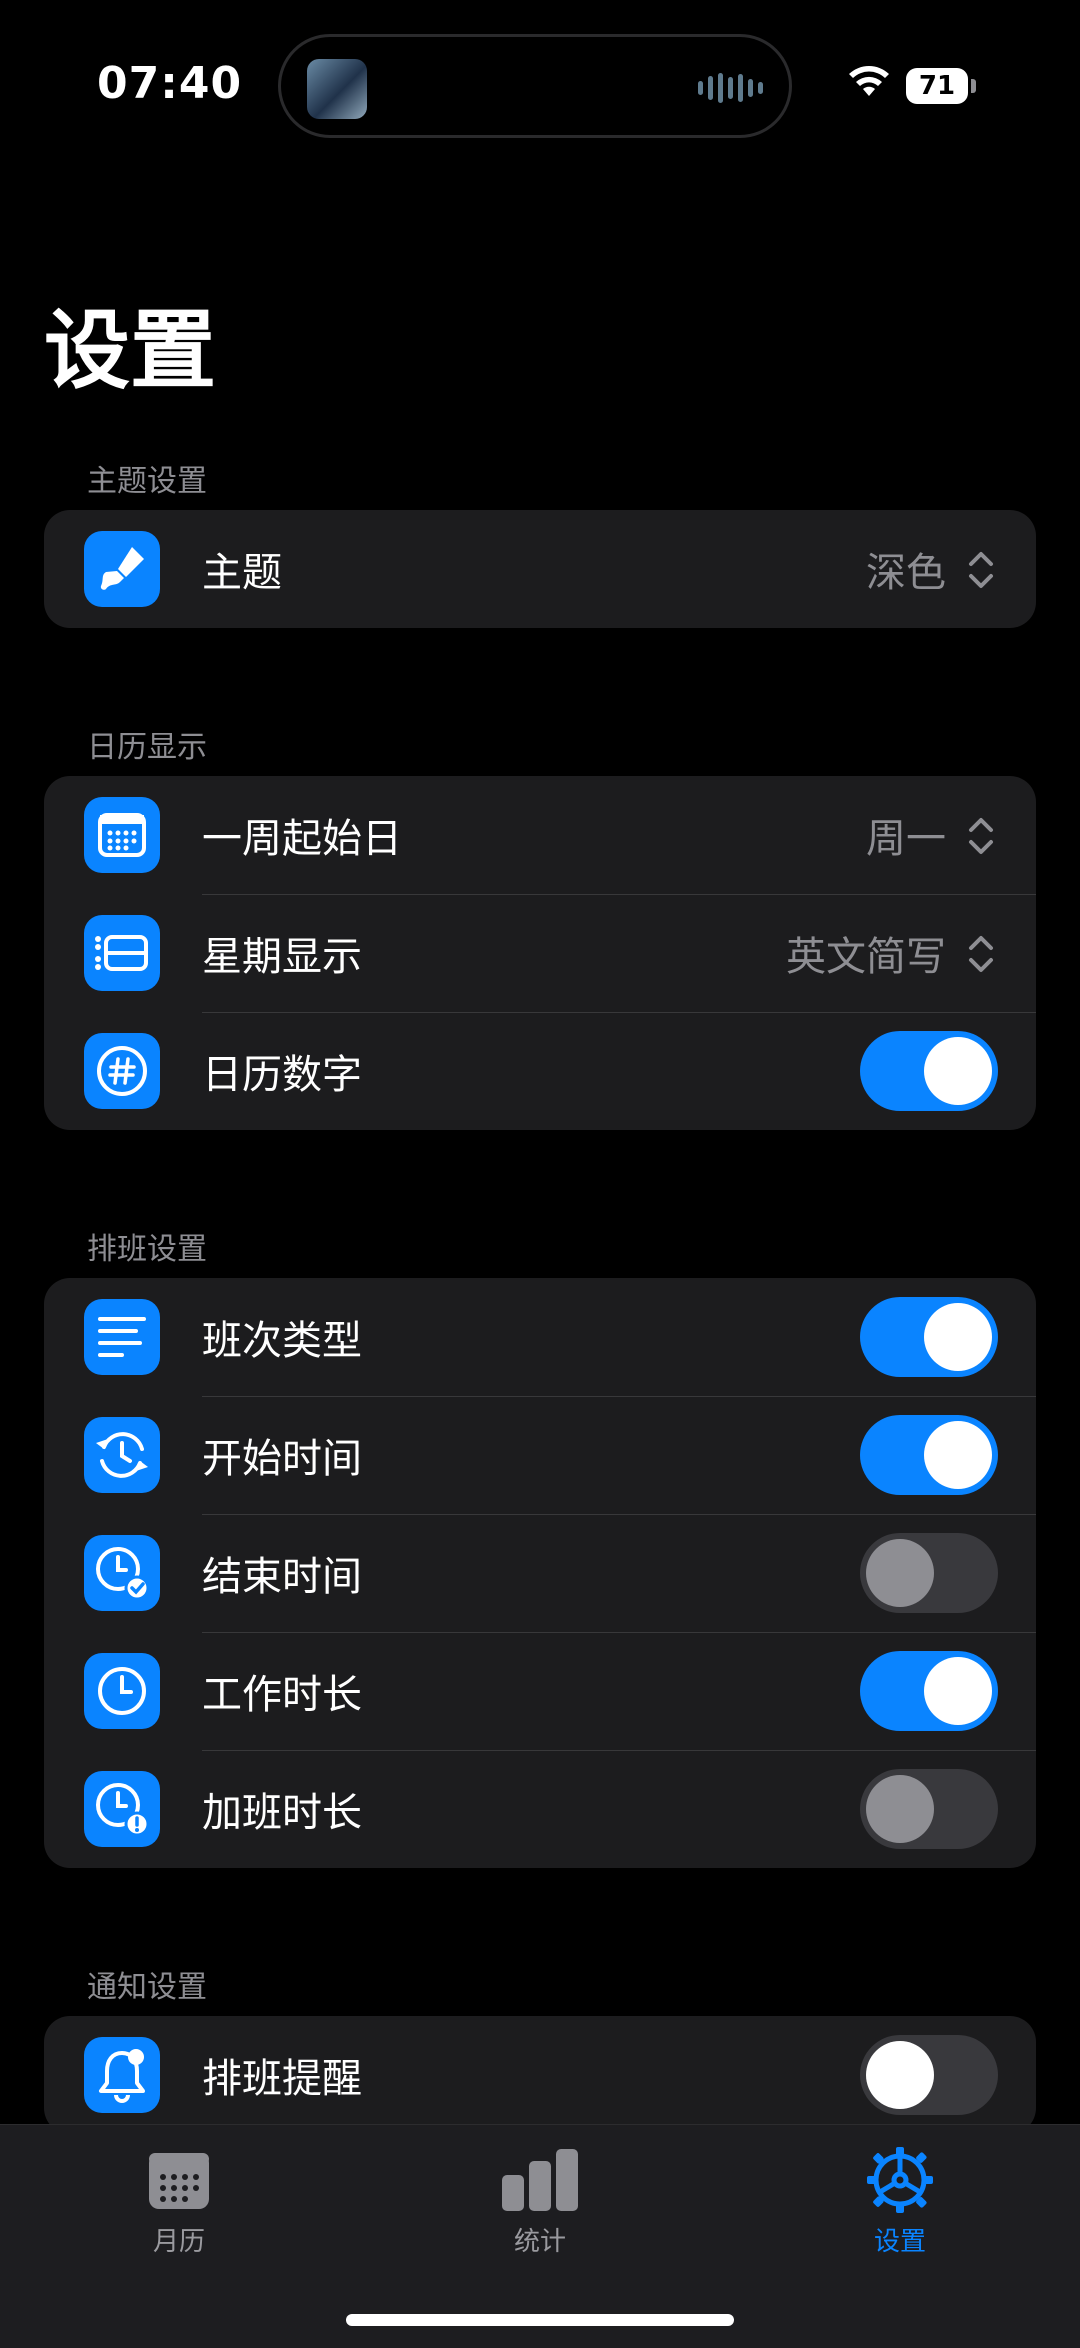 This screenshot has height=2348, width=1080. I want to click on settings-group-notify: 排班提醒, so click(540, 2075).